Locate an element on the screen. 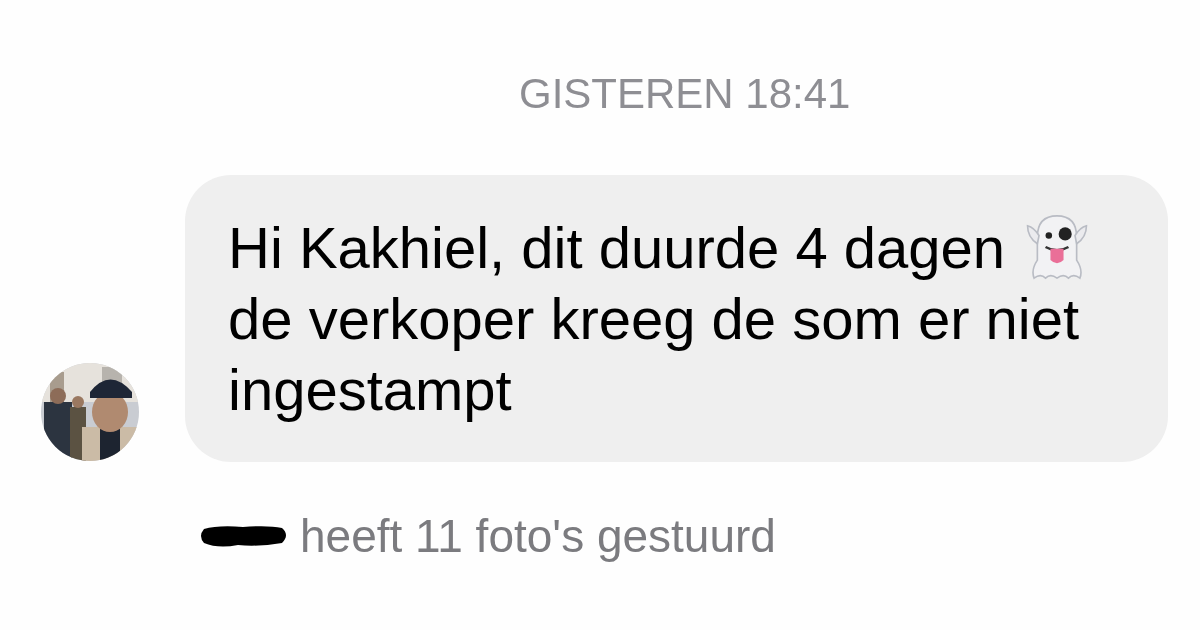 The height and width of the screenshot is (630, 1200). timestamp: GISTEREN 18:41 is located at coordinates (685, 94).